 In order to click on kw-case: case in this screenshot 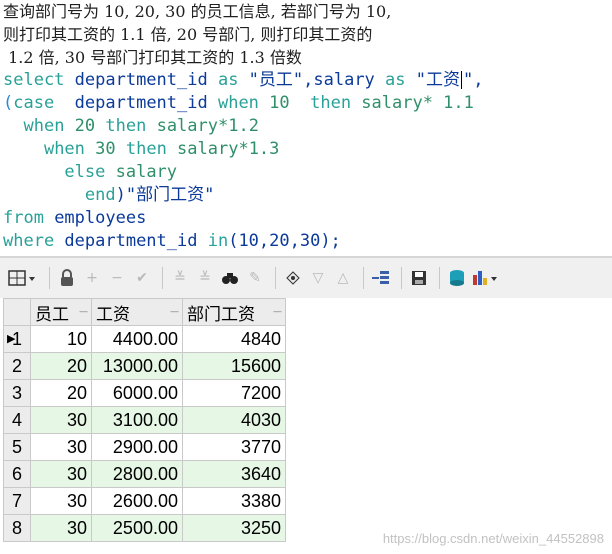, I will do `click(34, 103)`.